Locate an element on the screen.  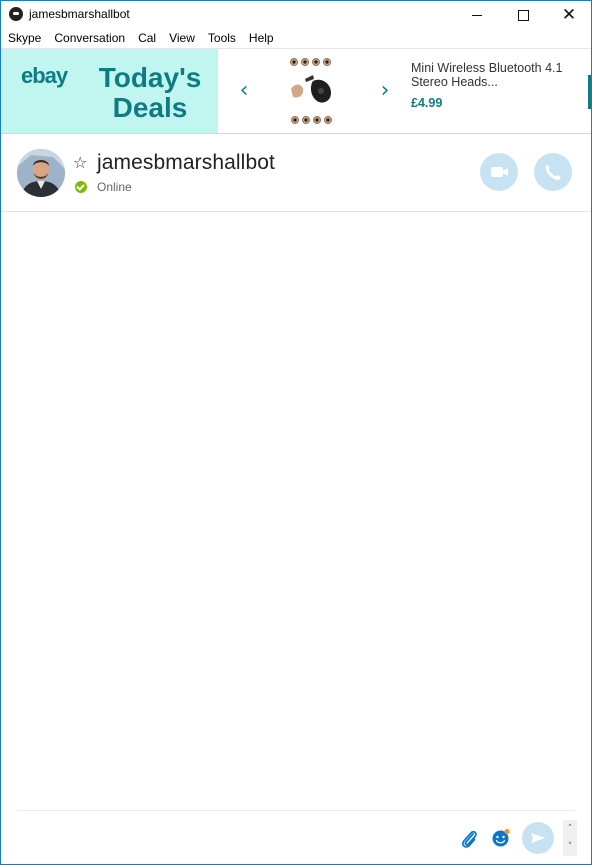
send-button is located at coordinates (538, 838).